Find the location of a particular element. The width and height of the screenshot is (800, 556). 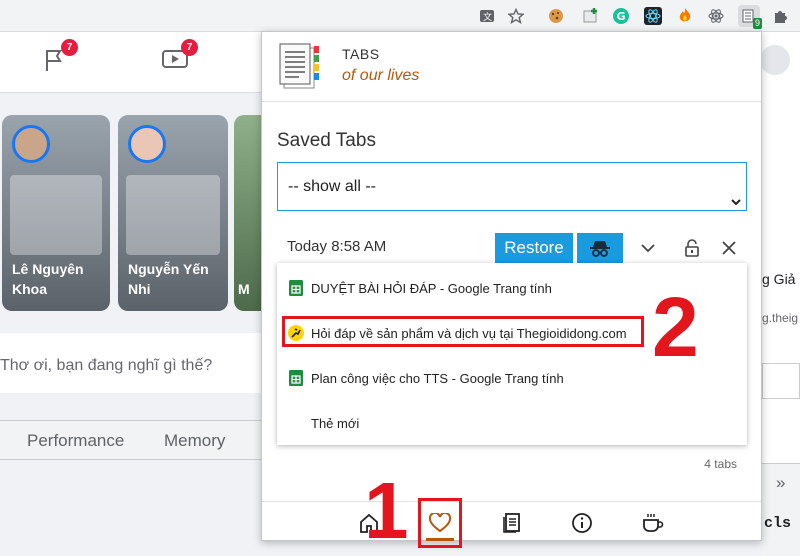

restore-button: Restore is located at coordinates (534, 248).